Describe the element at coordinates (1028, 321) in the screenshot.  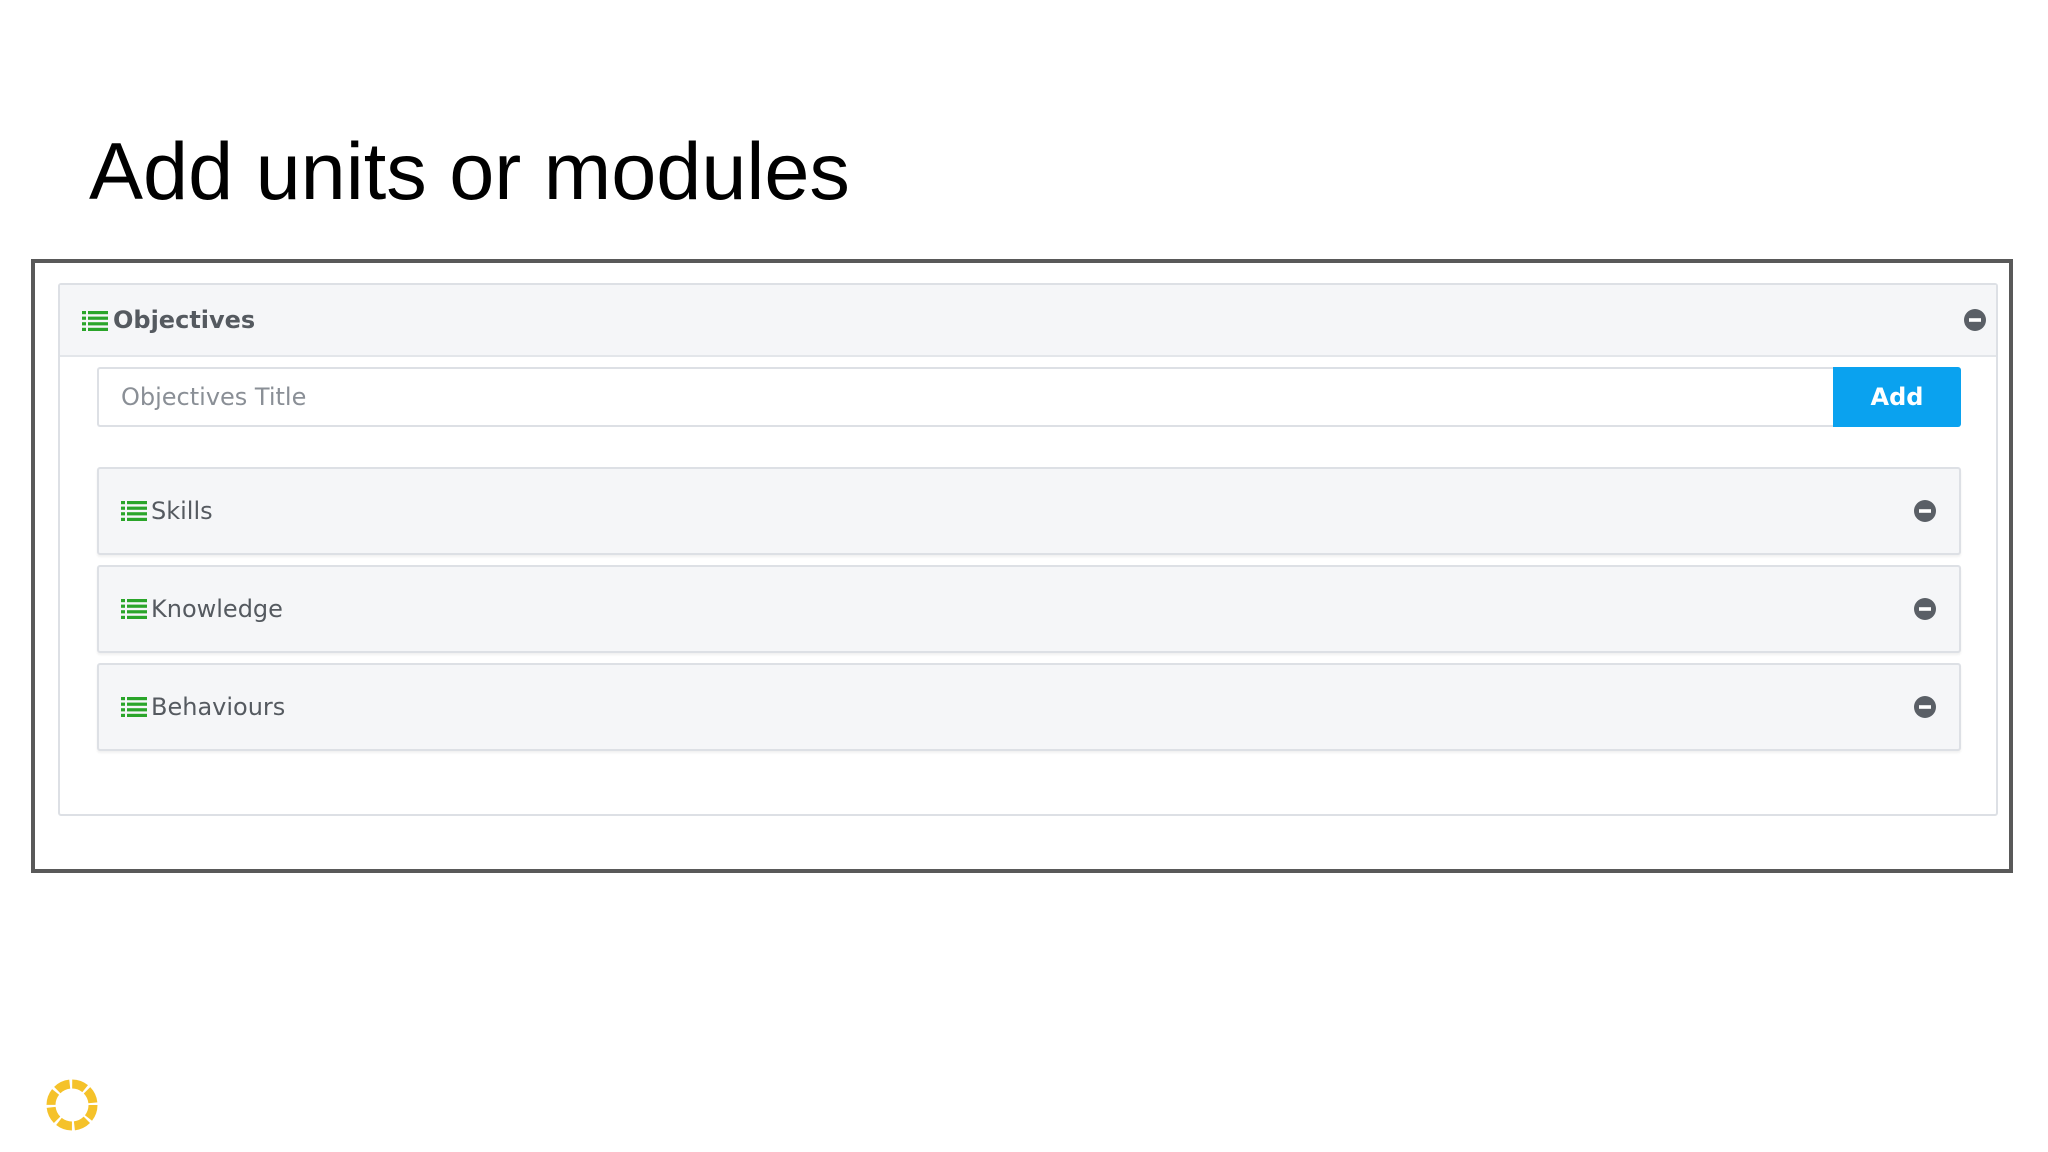
I see `objectives-panel-header: Objectives` at that location.